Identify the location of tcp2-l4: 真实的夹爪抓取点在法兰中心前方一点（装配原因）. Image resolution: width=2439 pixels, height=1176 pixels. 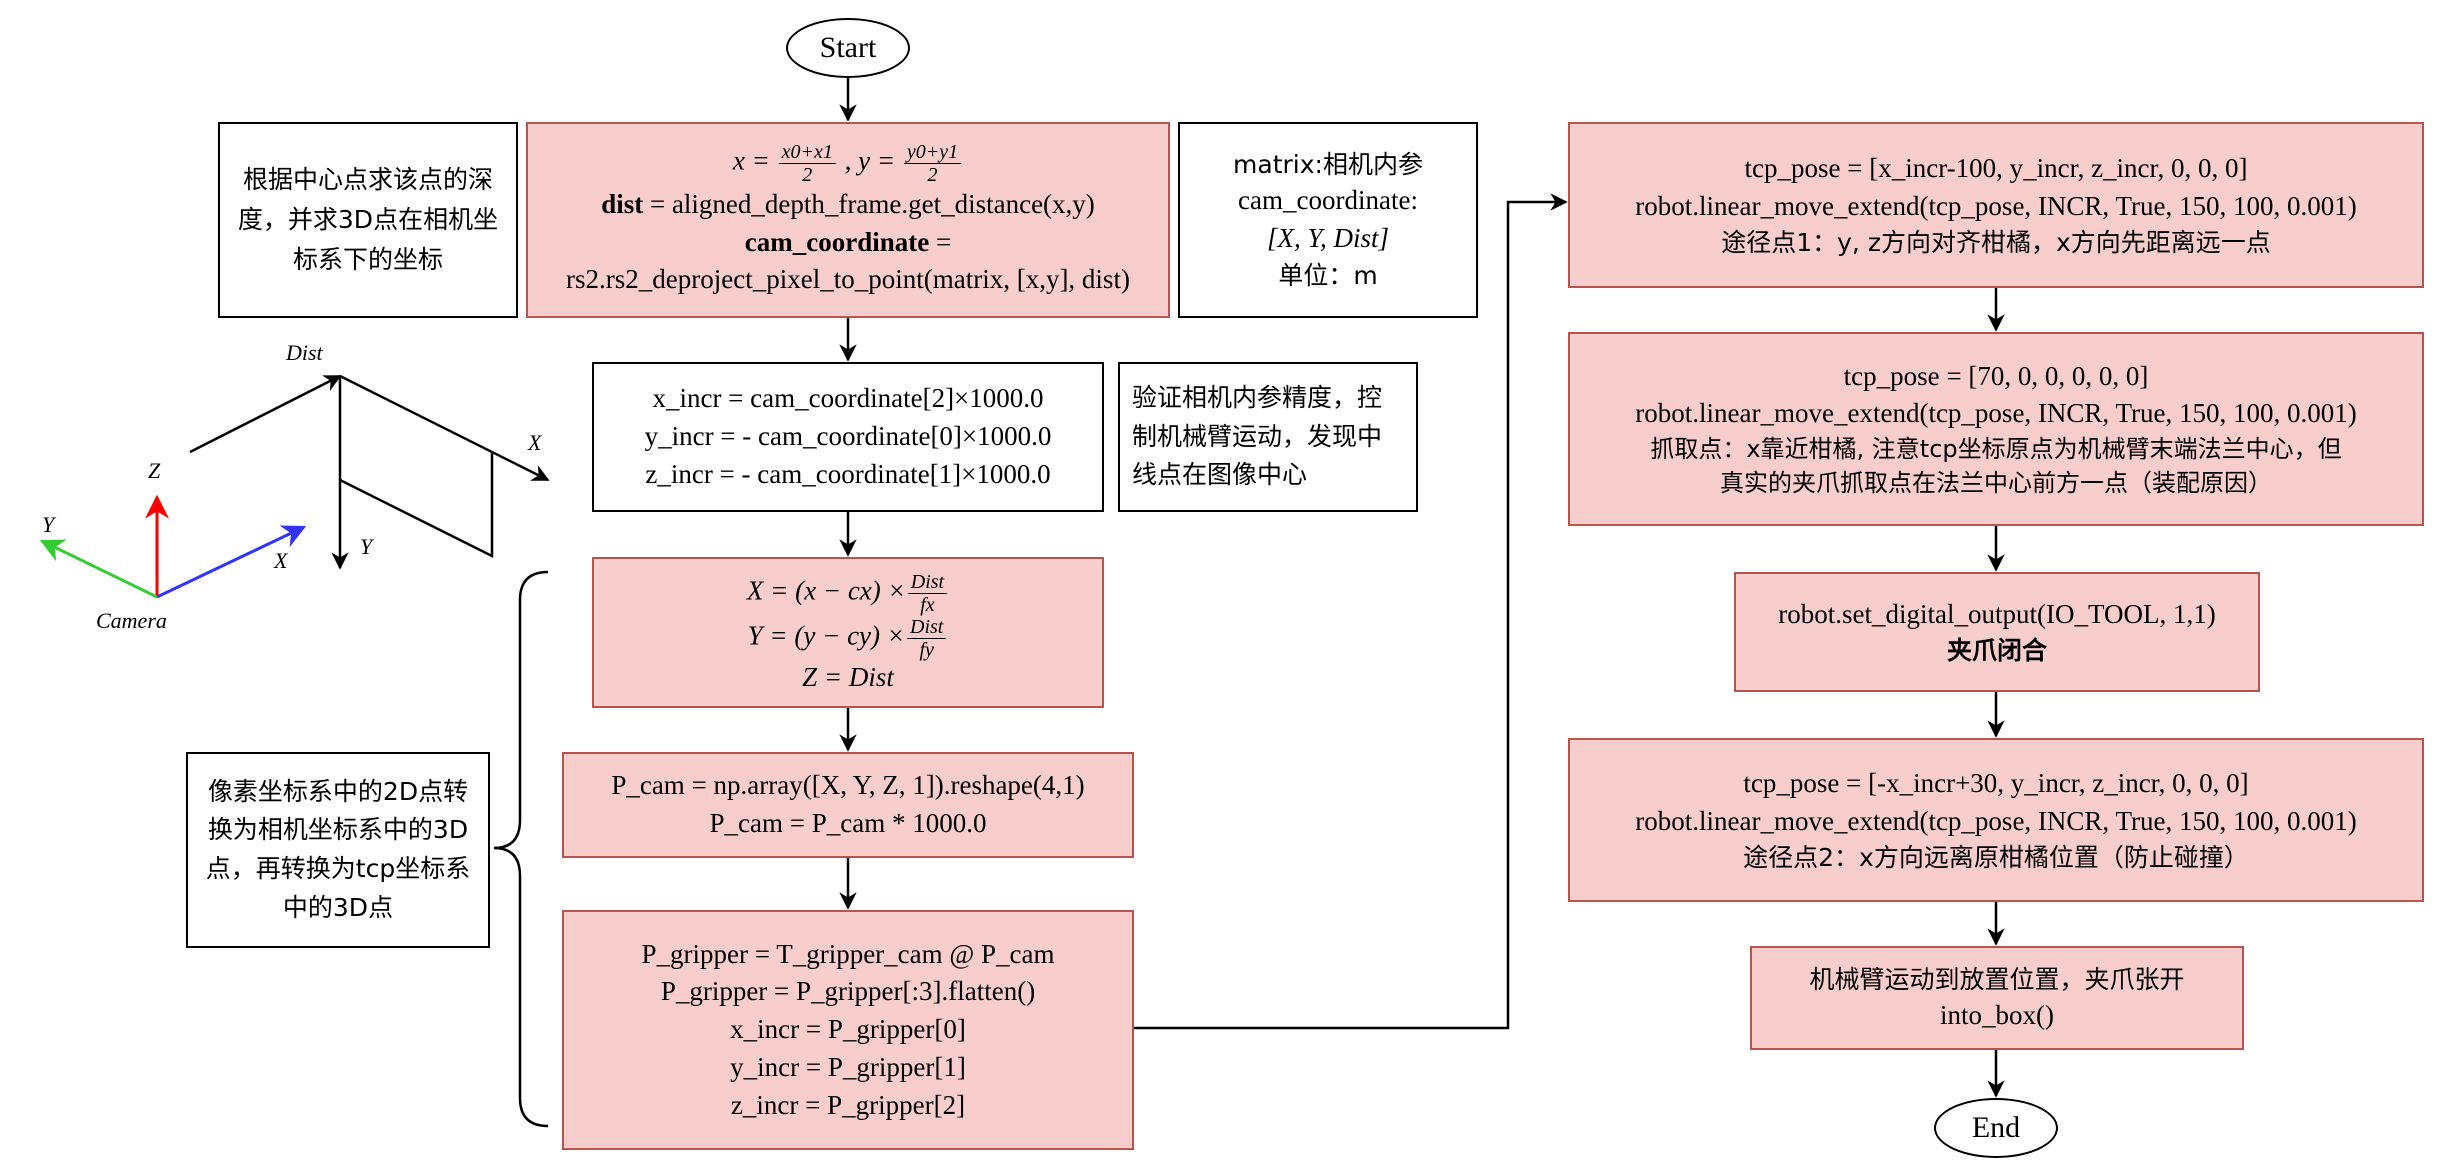
(1996, 482).